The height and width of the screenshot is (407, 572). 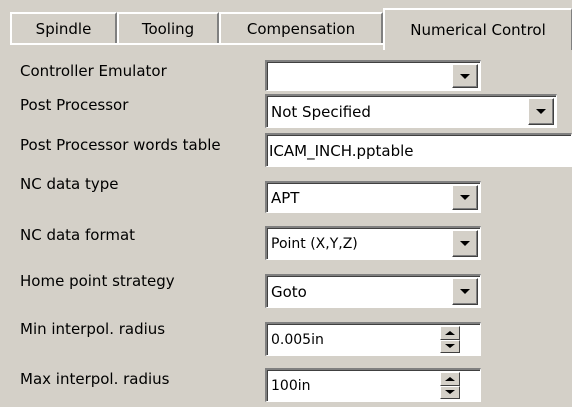 I want to click on tab-compensation: Compensation, so click(x=301, y=28).